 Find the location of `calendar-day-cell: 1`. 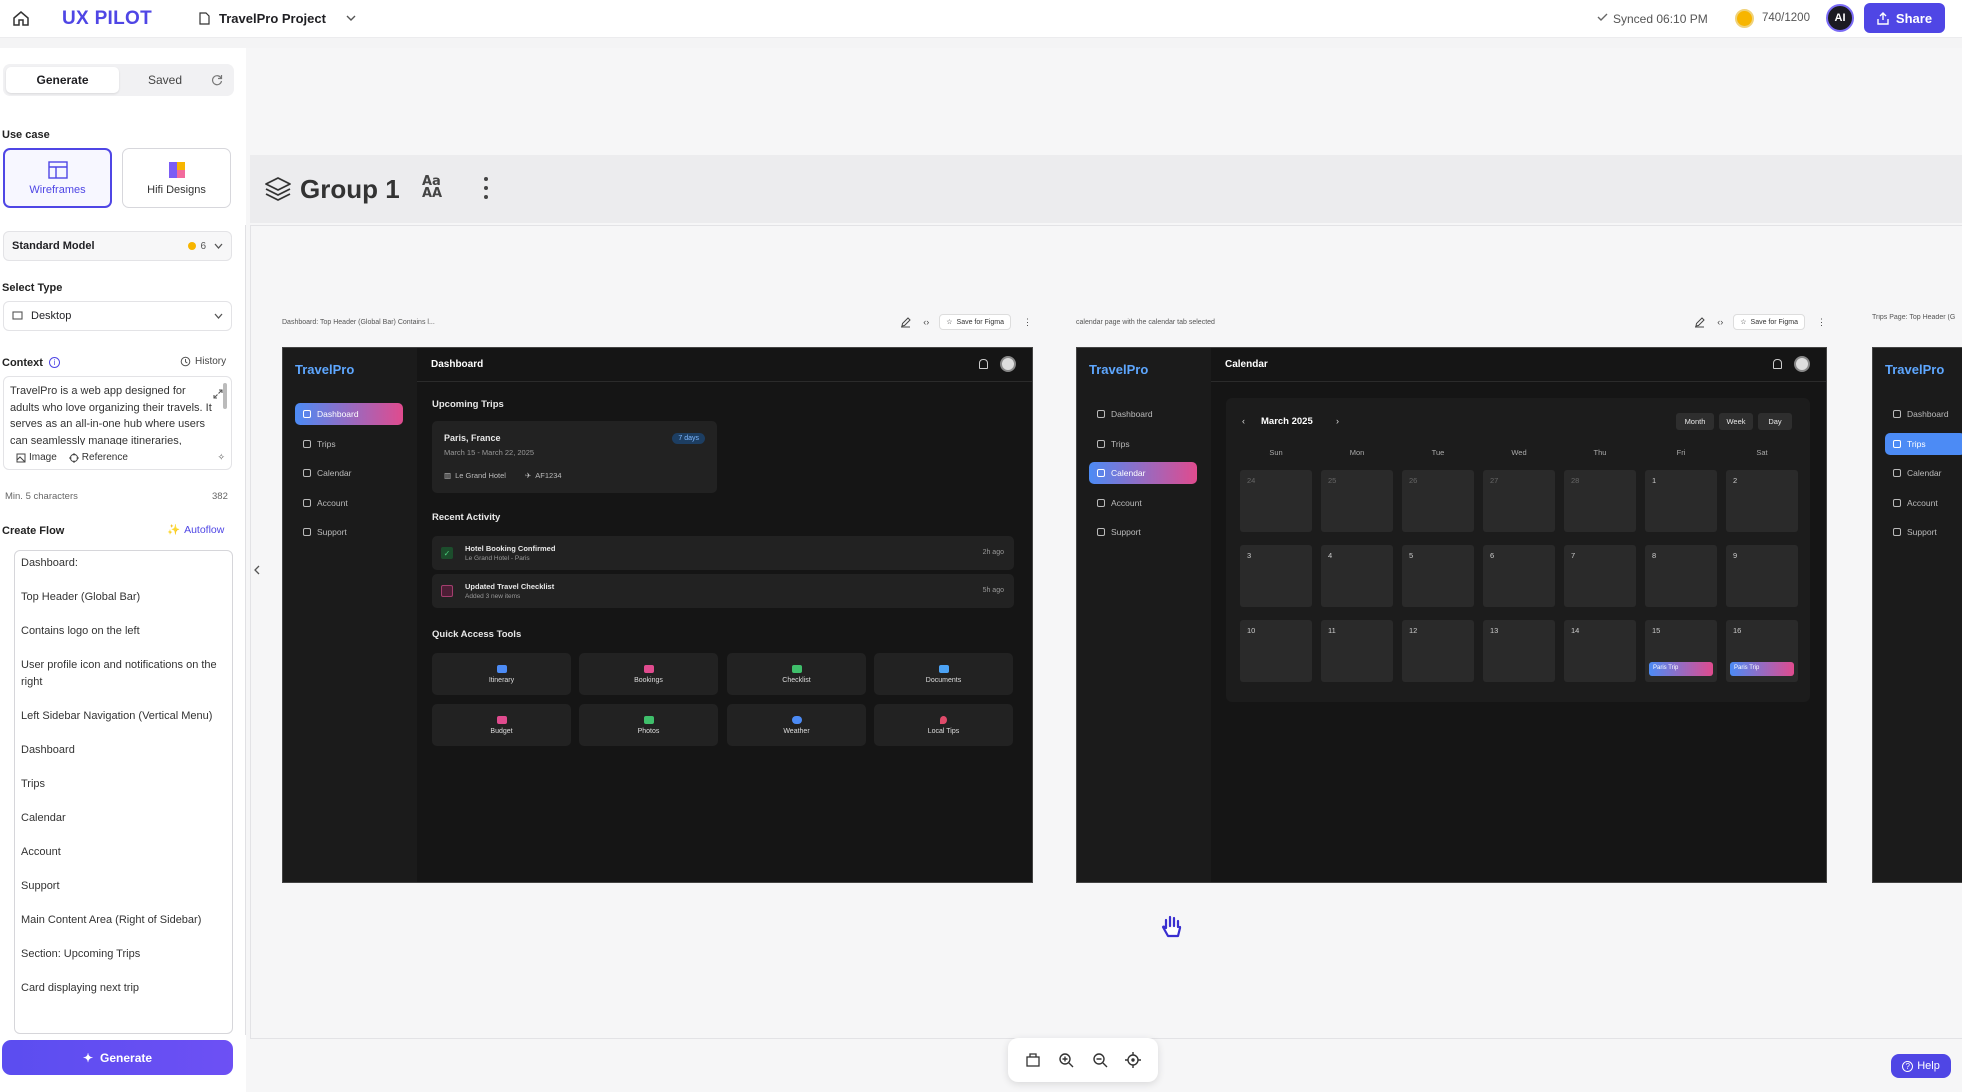

calendar-day-cell: 1 is located at coordinates (1681, 501).